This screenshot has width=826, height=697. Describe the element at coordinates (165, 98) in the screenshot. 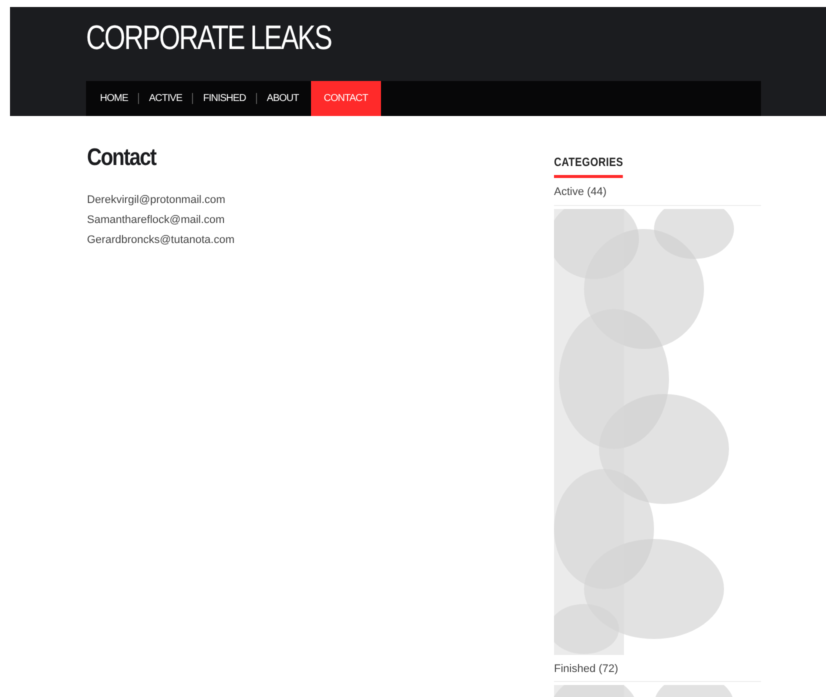

I see `nav-link: ACTIVE` at that location.